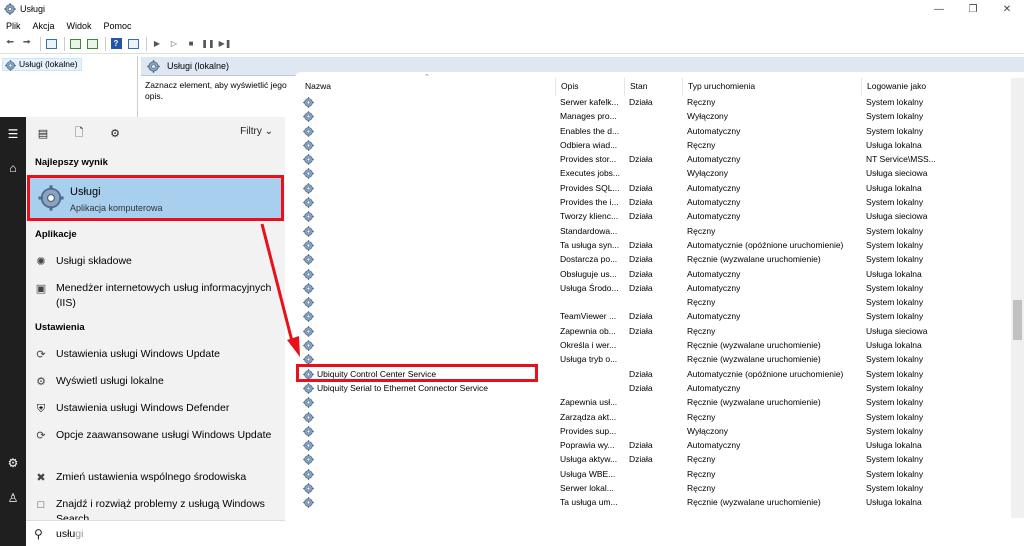  I want to click on column-name: Nazwa, so click(318, 86).